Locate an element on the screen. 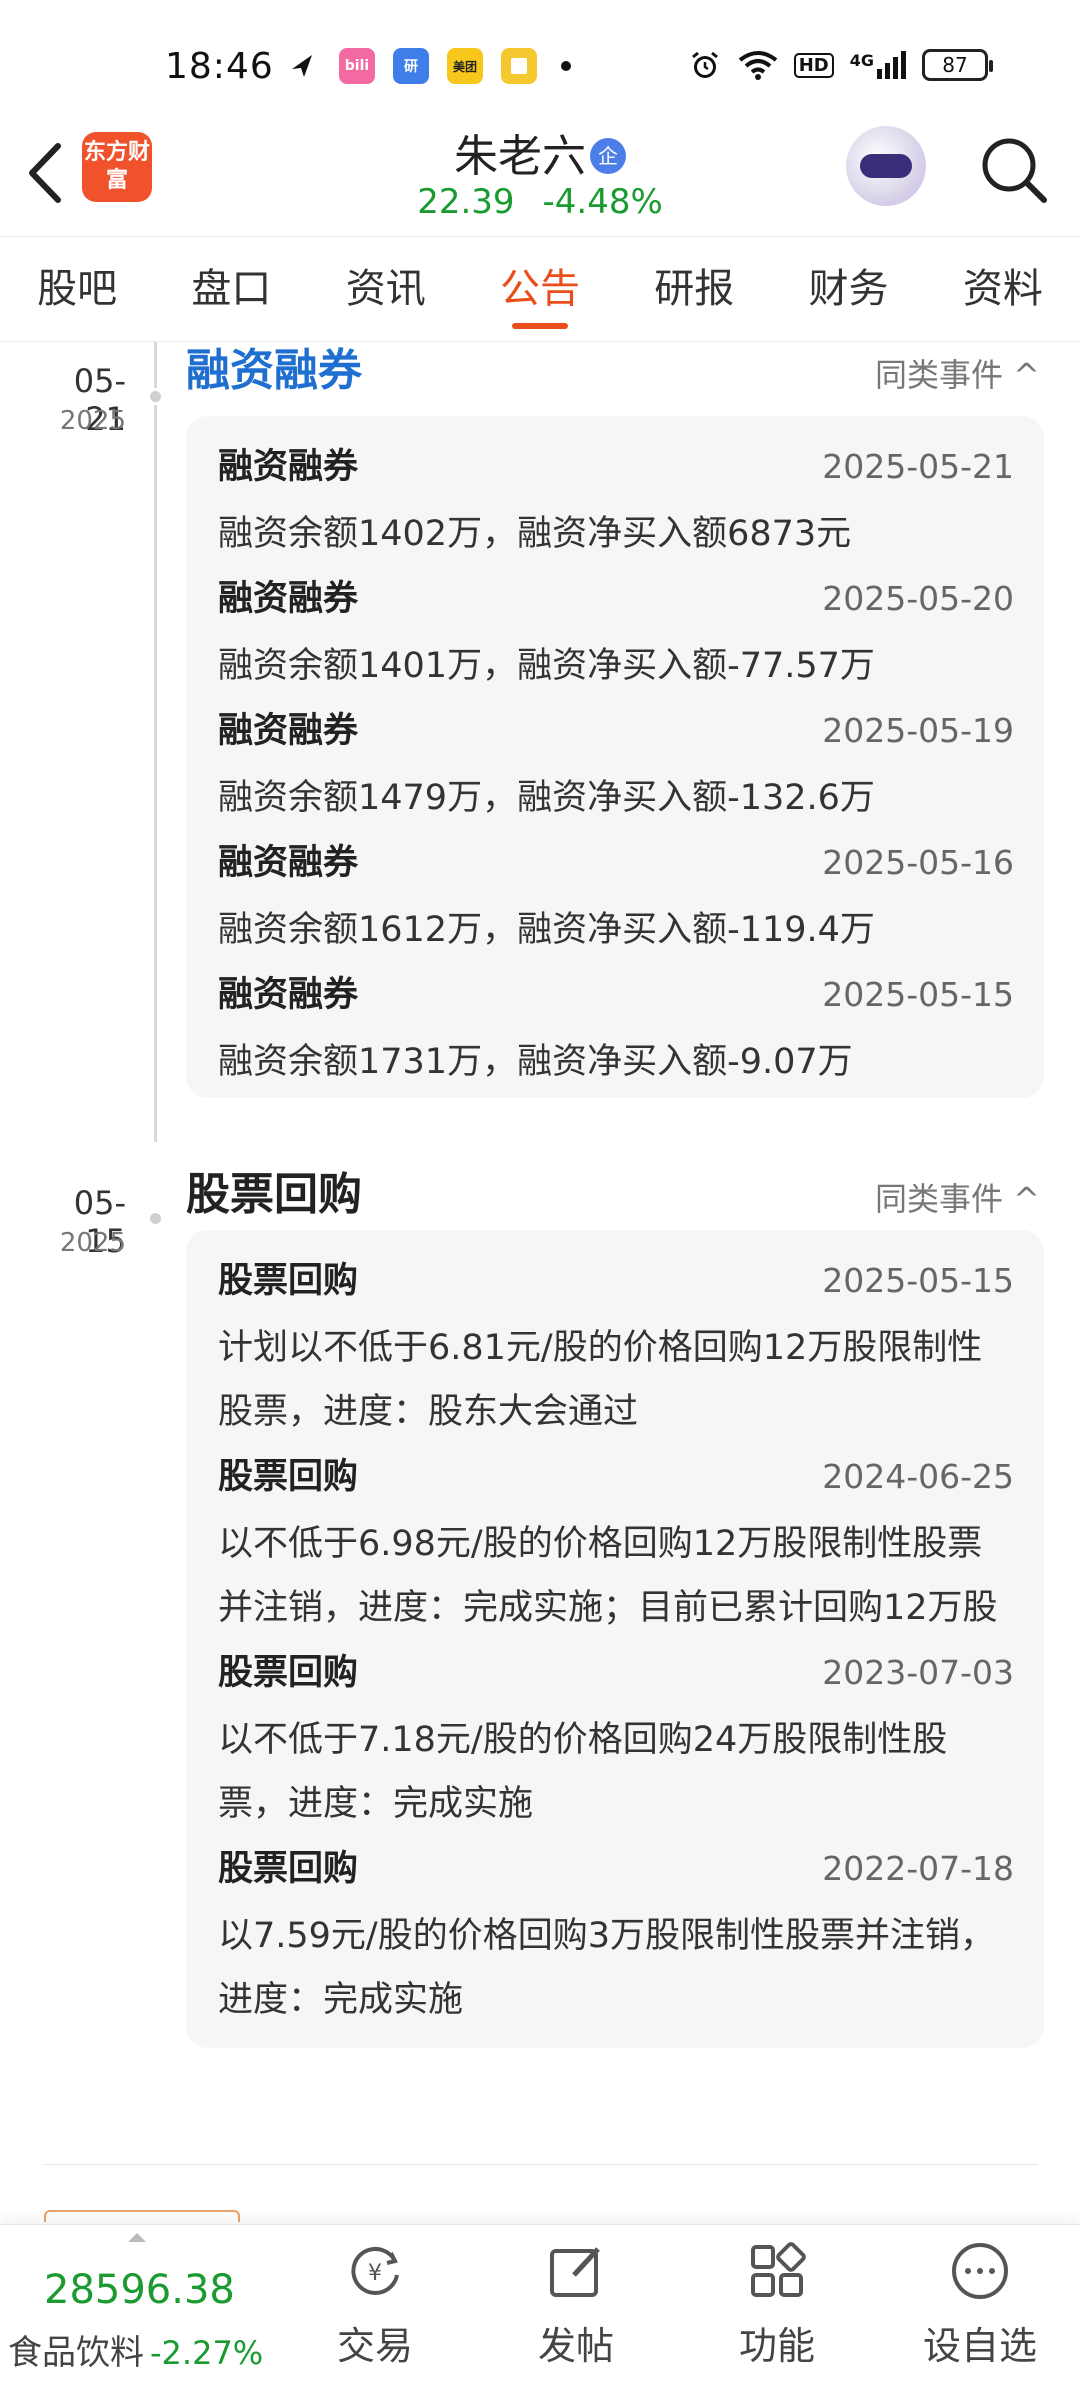  enterprise-badge: 企 is located at coordinates (608, 156).